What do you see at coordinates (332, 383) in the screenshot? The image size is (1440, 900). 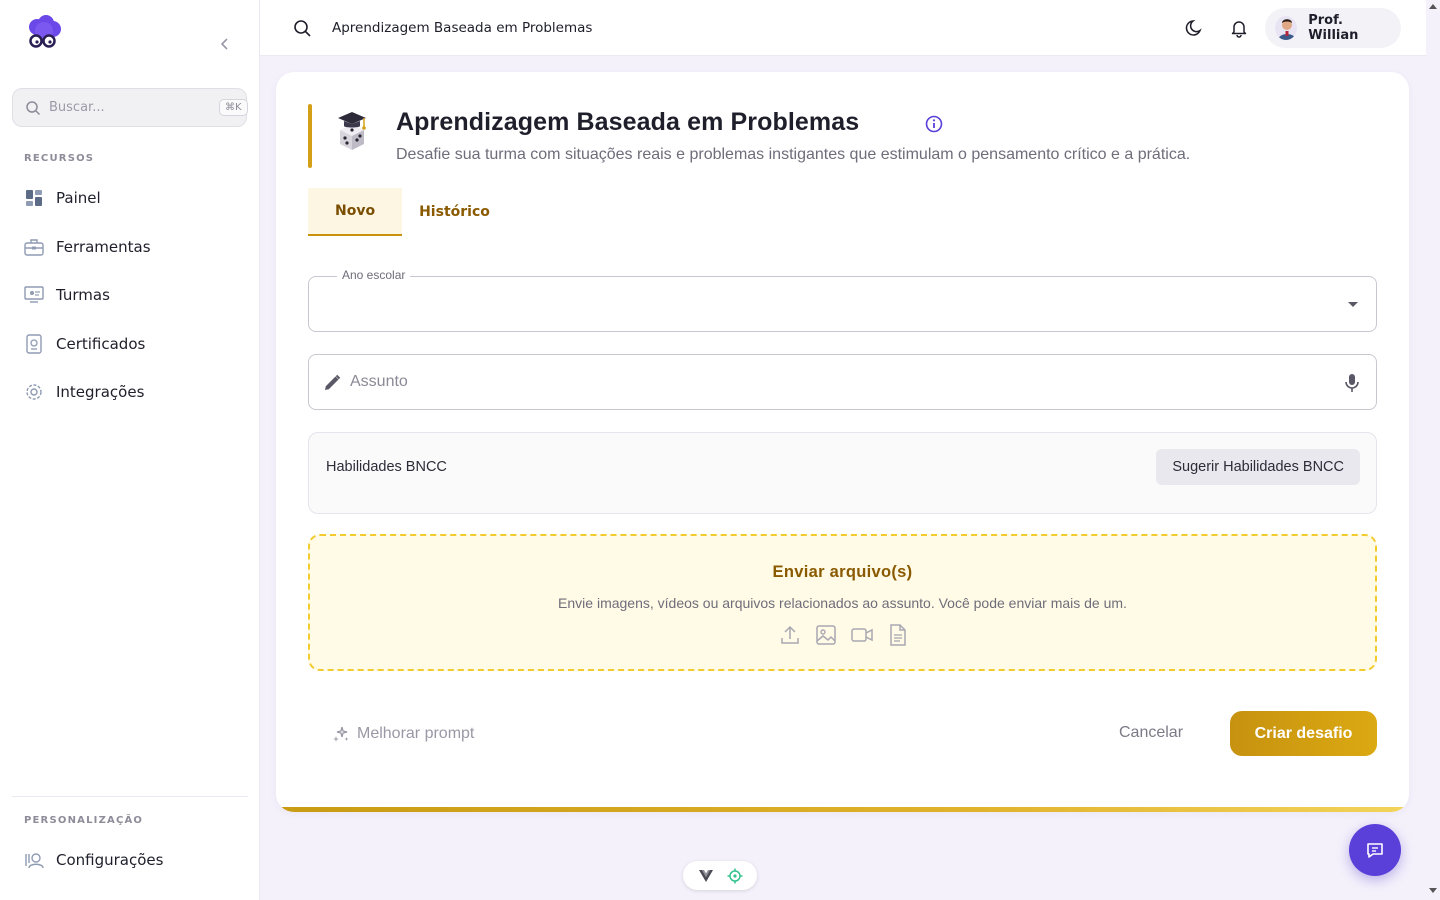 I see `pencil-icon` at bounding box center [332, 383].